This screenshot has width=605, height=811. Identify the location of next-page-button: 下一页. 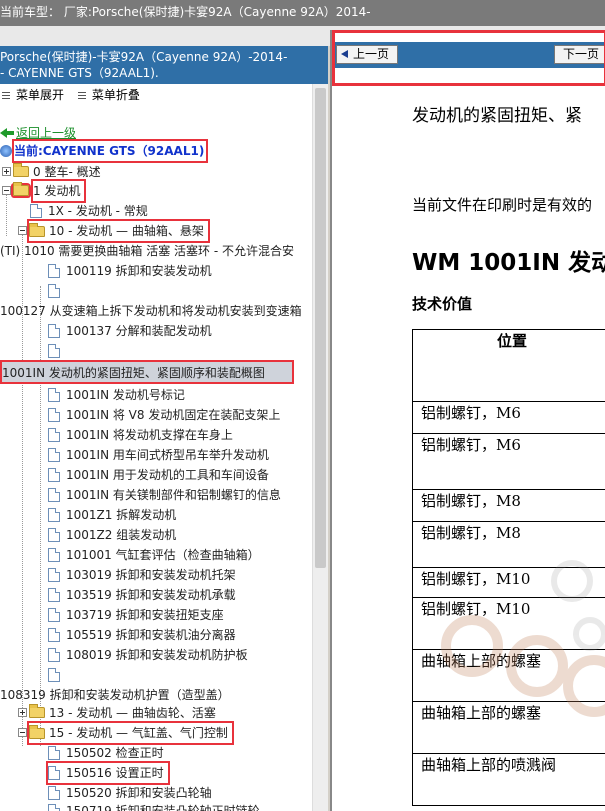
(579, 54).